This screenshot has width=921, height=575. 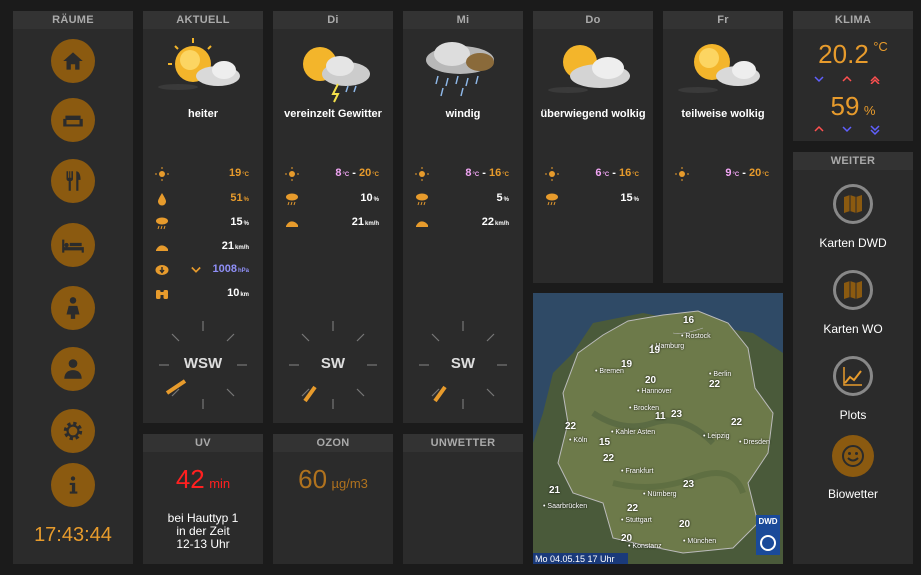 What do you see at coordinates (853, 217) in the screenshot?
I see `maps-dwd-link: Karten DWD` at bounding box center [853, 217].